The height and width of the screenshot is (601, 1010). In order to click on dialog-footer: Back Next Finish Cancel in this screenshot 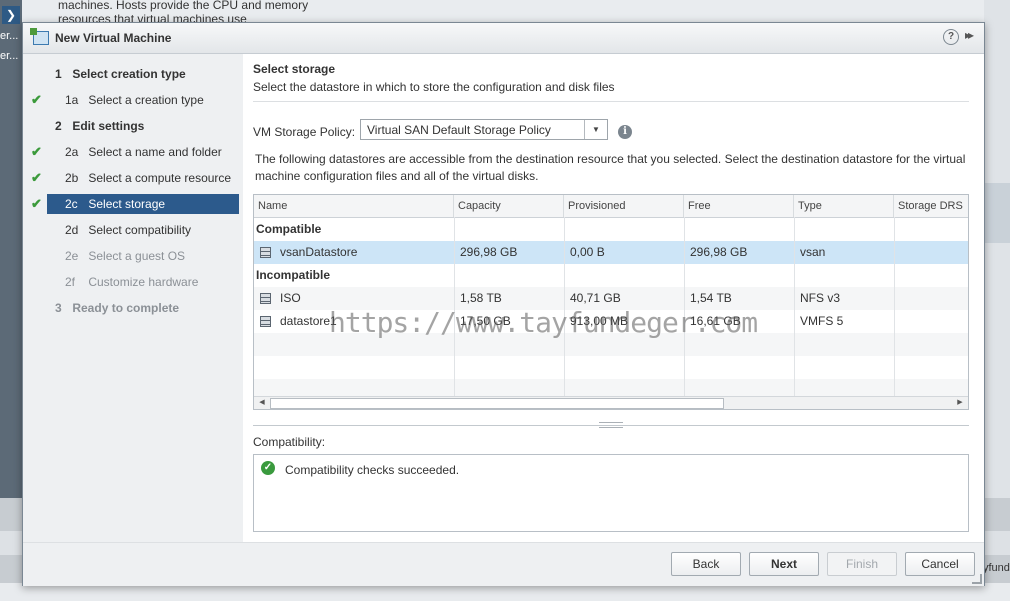, I will do `click(503, 564)`.